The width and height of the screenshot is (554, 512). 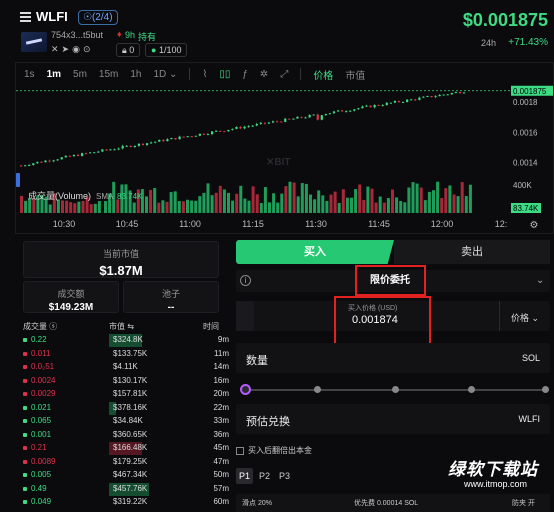 I want to click on quantity-field: 数量 SOL, so click(x=393, y=358).